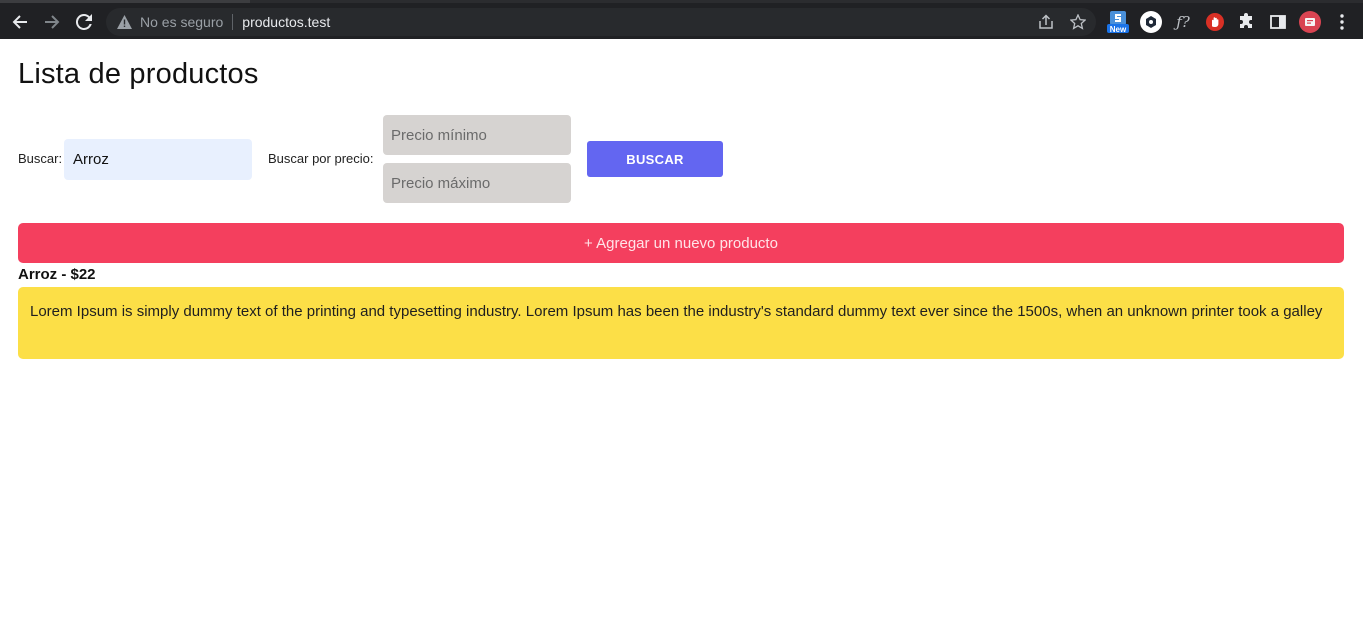  Describe the element at coordinates (52, 22) in the screenshot. I see `forward-arrow-icon` at that location.